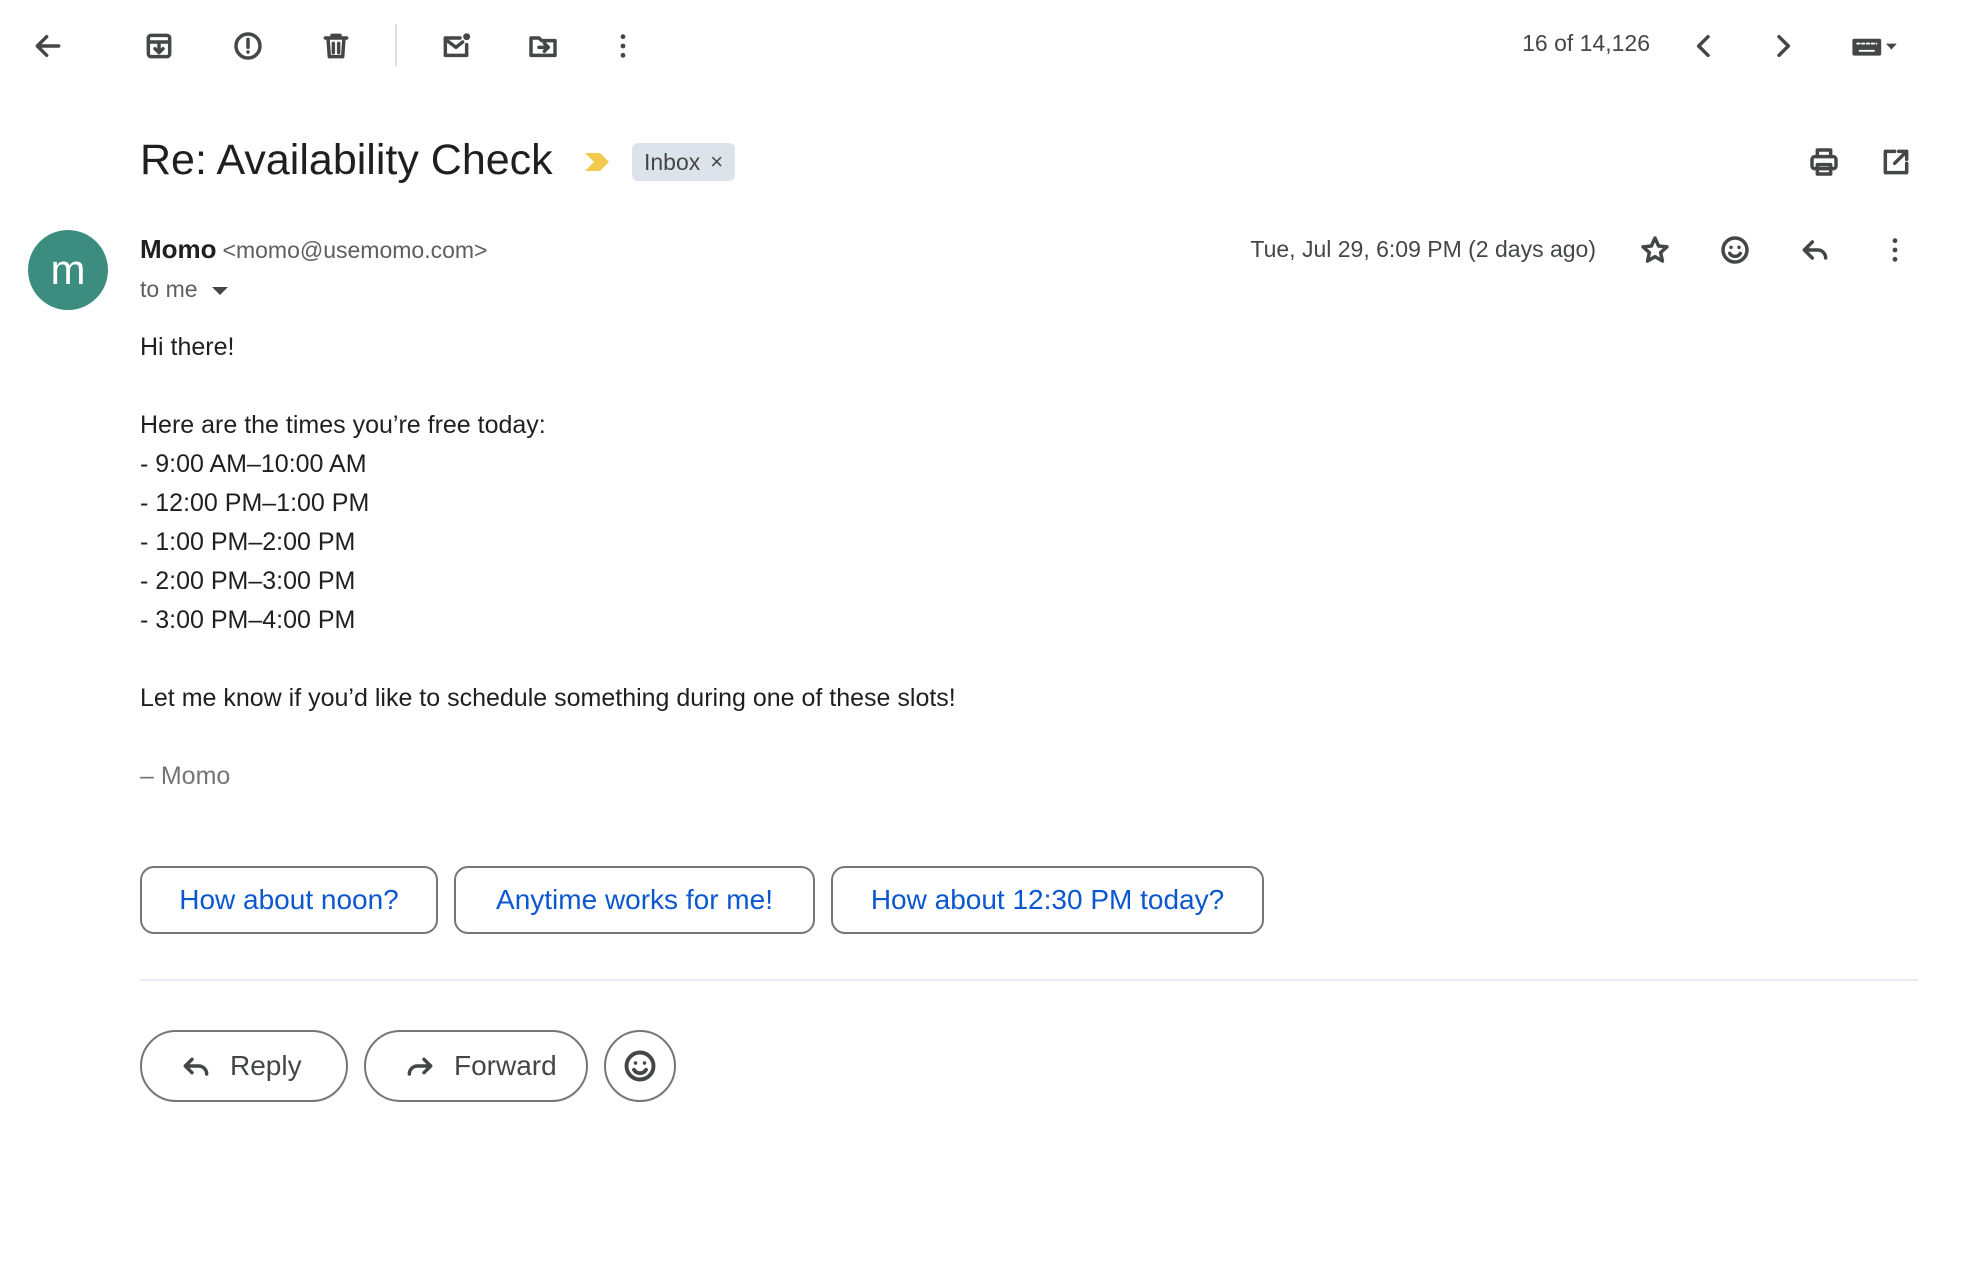  What do you see at coordinates (219, 290) in the screenshot?
I see `caret-down-icon` at bounding box center [219, 290].